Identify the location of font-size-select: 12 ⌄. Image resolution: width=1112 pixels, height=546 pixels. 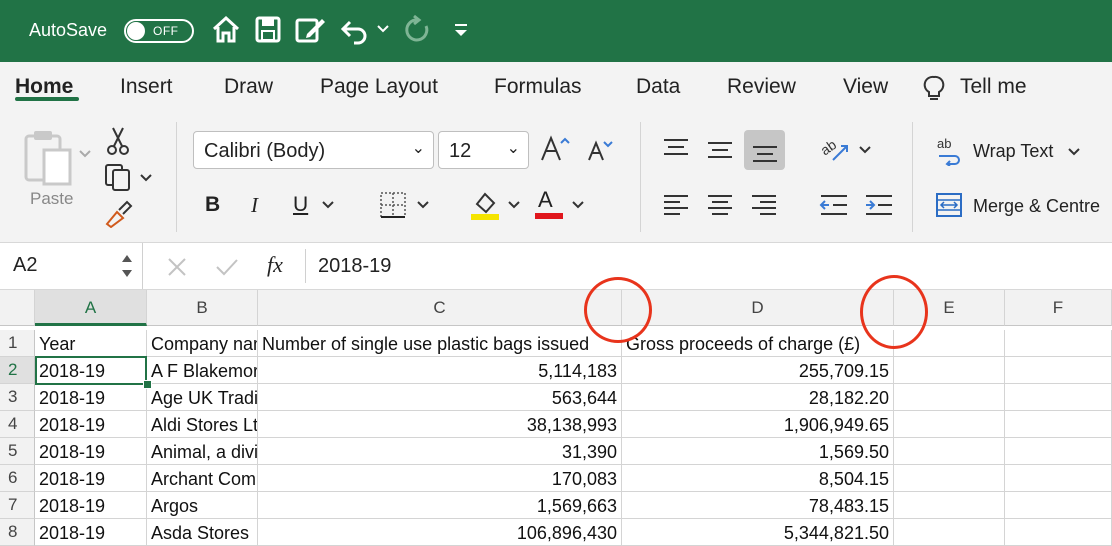
(483, 150).